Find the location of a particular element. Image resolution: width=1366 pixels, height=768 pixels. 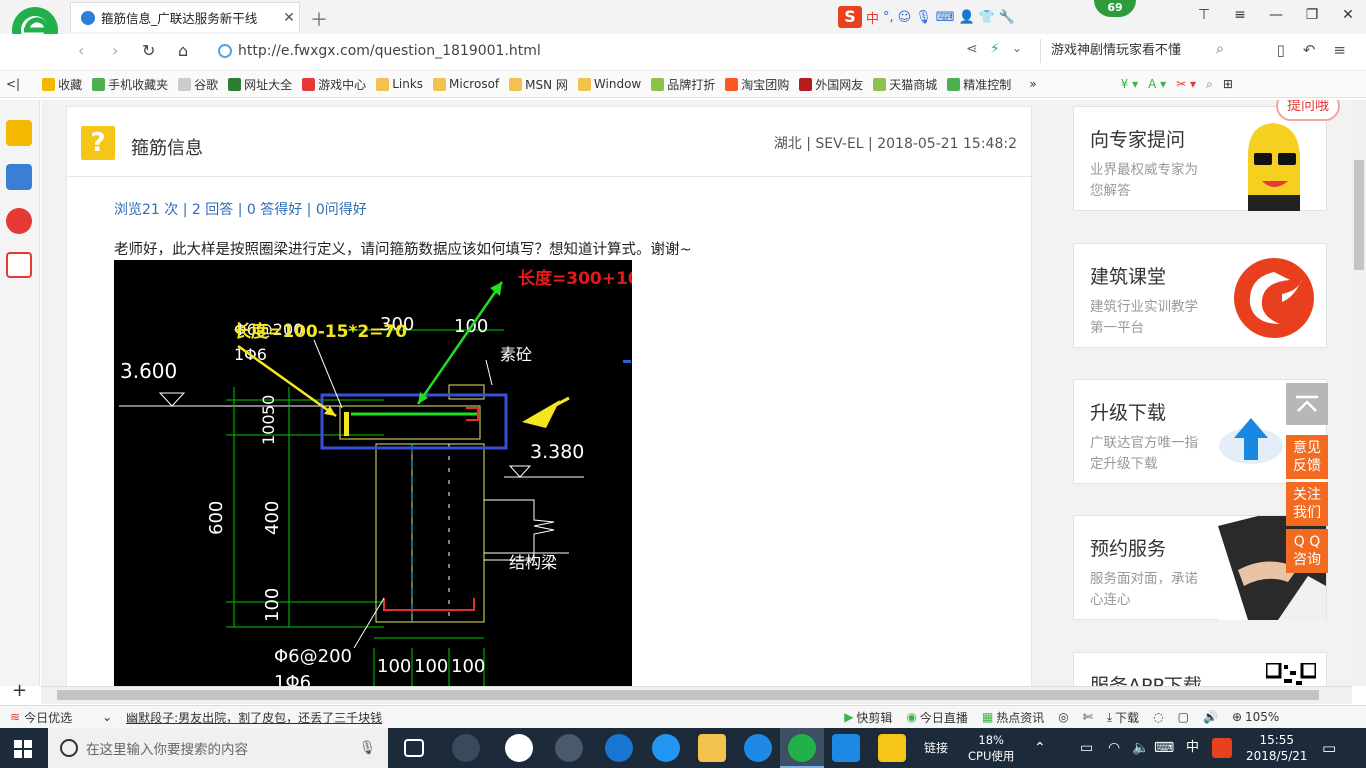

question-stats: 浏览21 次 | 2 回答 | 0 答得好 | 0问得好 is located at coordinates (240, 209).